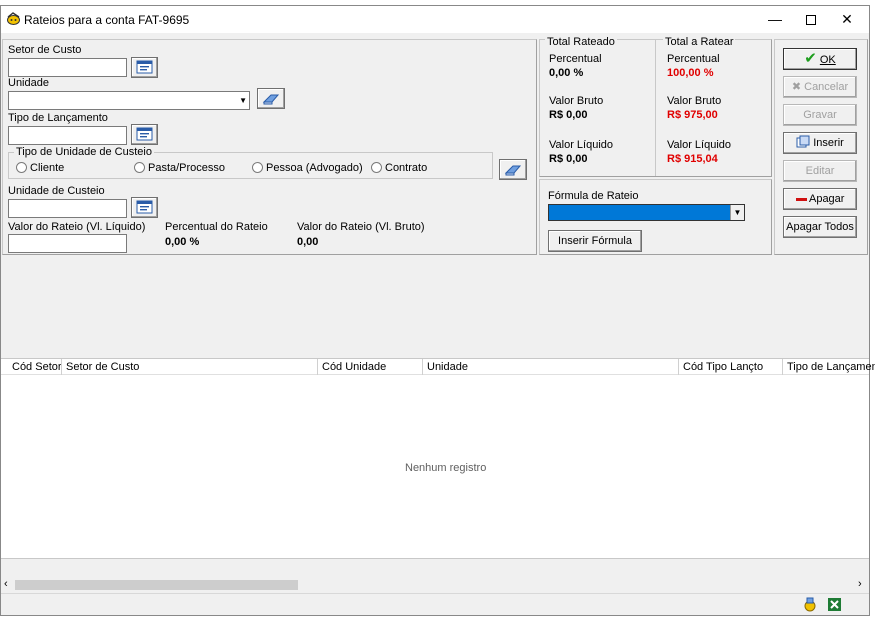 This screenshot has width=875, height=630. Describe the element at coordinates (581, 145) in the screenshot. I see `rateado-liquido-label: Valor Líquido` at that location.